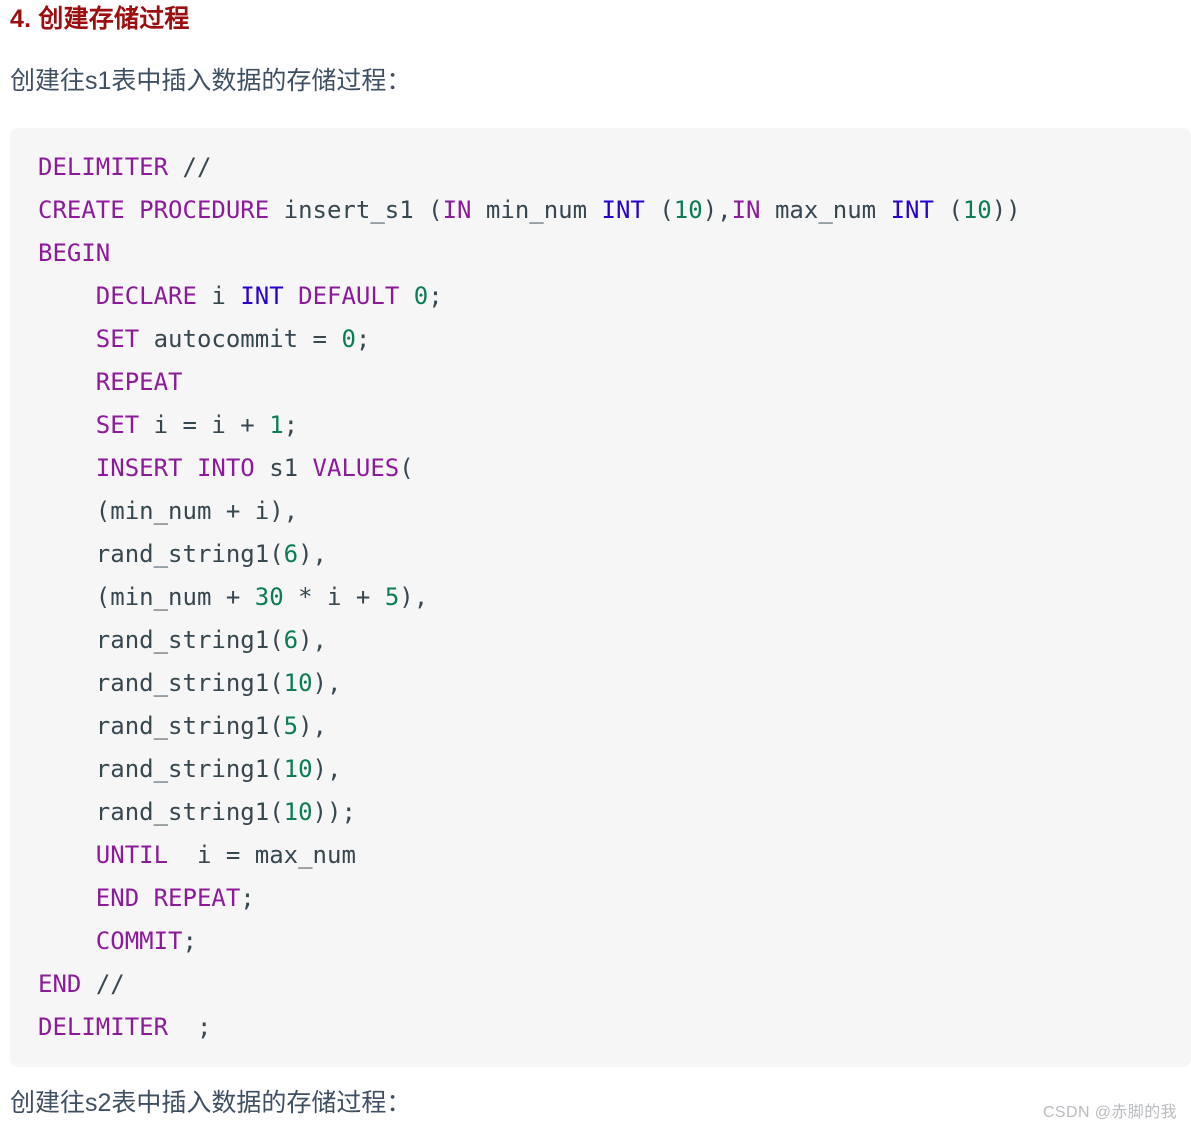  Describe the element at coordinates (356, 468) in the screenshot. I see `code-token: VALUES` at that location.